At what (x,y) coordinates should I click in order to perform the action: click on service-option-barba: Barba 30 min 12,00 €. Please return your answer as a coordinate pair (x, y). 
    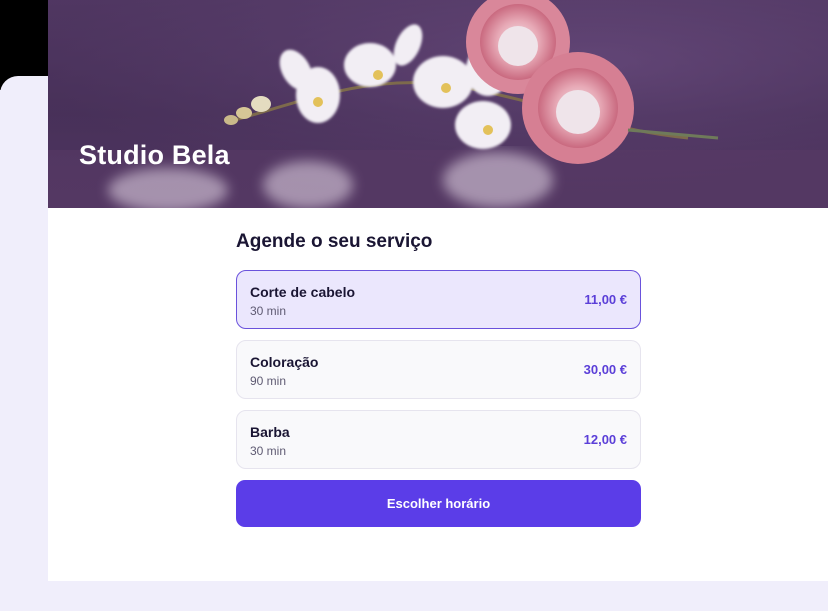
    Looking at the image, I should click on (438, 439).